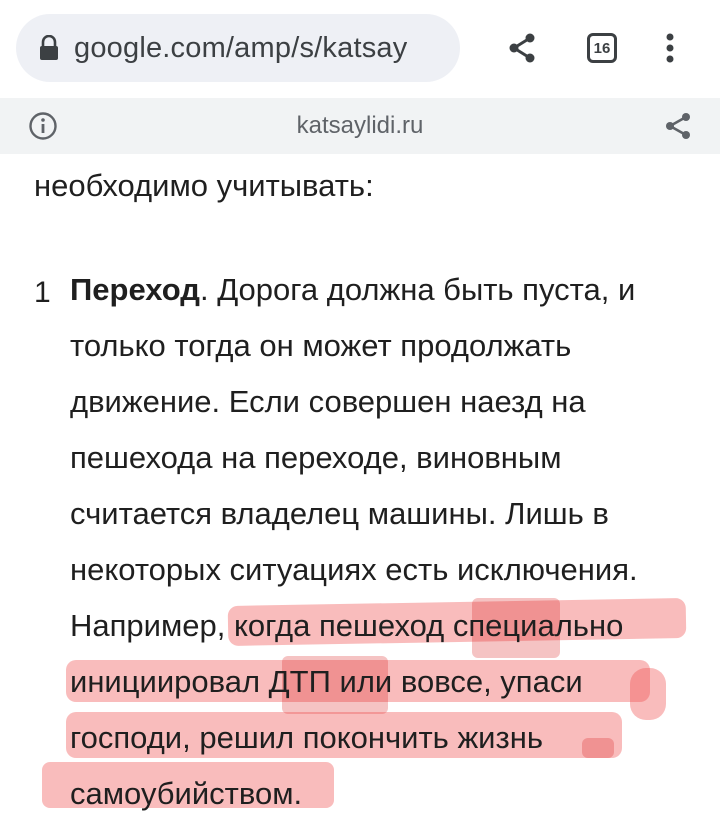 This screenshot has width=720, height=819. What do you see at coordinates (417, 289) in the screenshot?
I see `text-span: . Дорога должна быть пуста, и` at bounding box center [417, 289].